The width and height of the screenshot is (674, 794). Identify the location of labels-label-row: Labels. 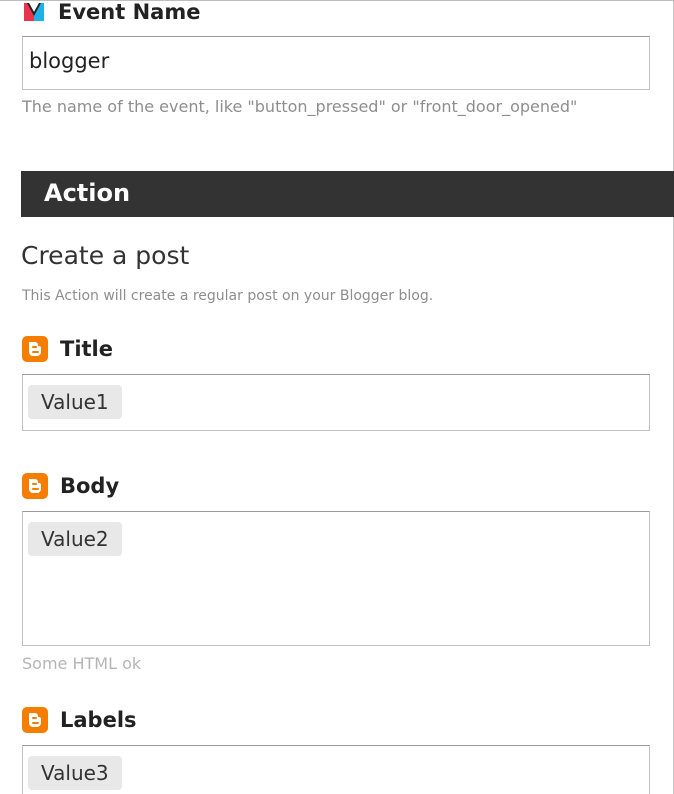
(79, 720).